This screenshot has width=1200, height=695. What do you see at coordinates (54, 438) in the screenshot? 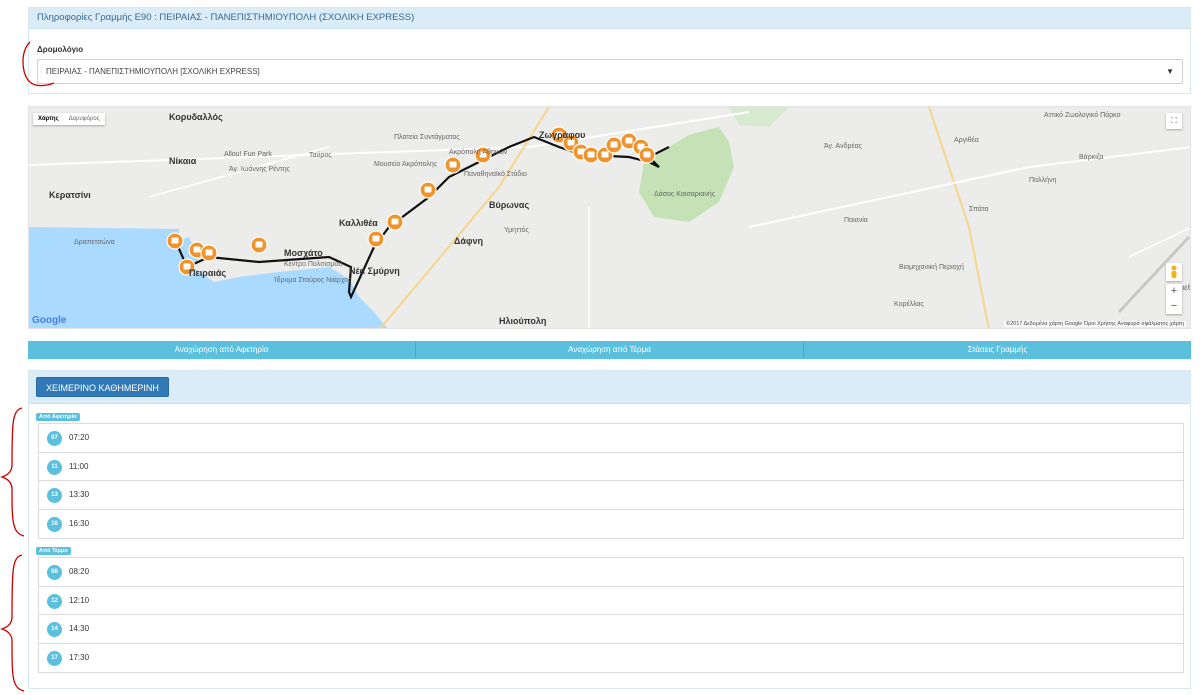
I see `hour-badge: 07` at bounding box center [54, 438].